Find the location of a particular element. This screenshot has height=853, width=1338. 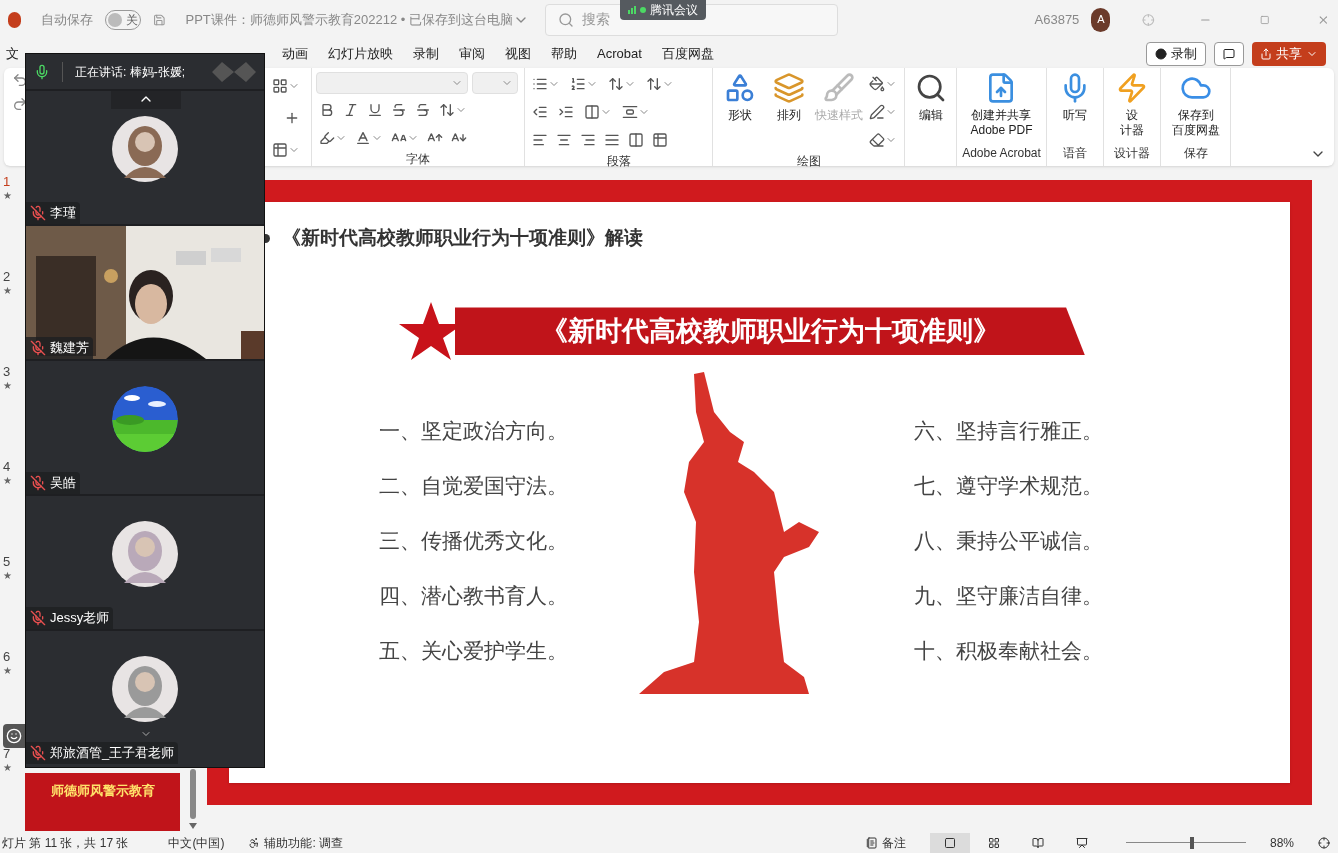

slide-number: 7 is located at coordinates (7, 753).